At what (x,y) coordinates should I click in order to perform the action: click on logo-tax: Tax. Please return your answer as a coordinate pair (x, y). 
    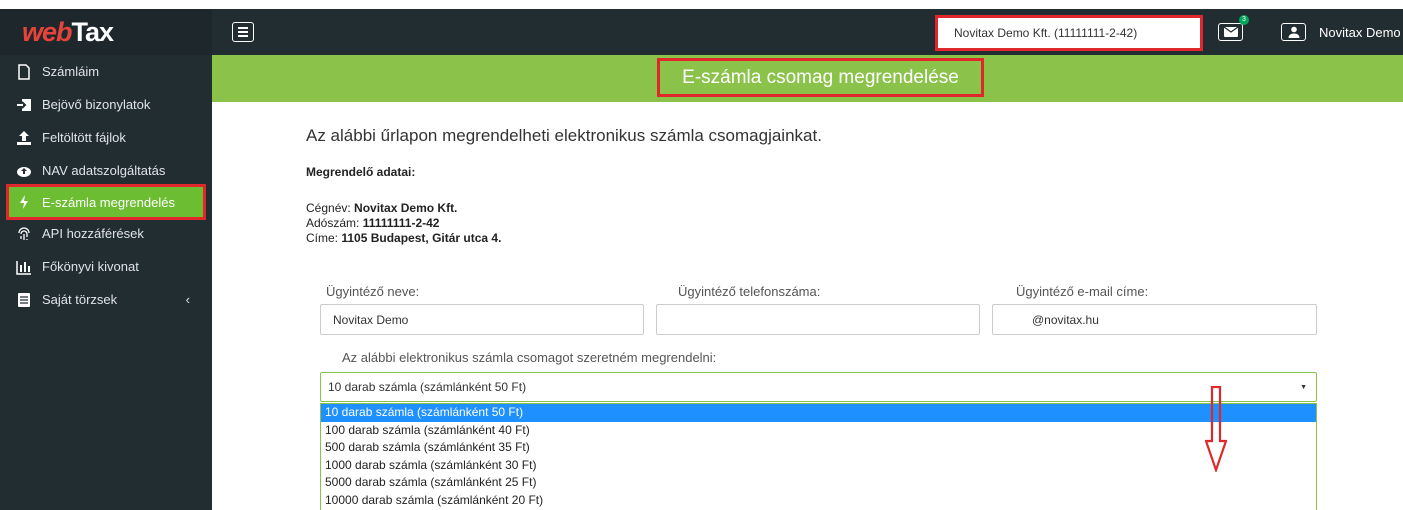
    Looking at the image, I should click on (93, 31).